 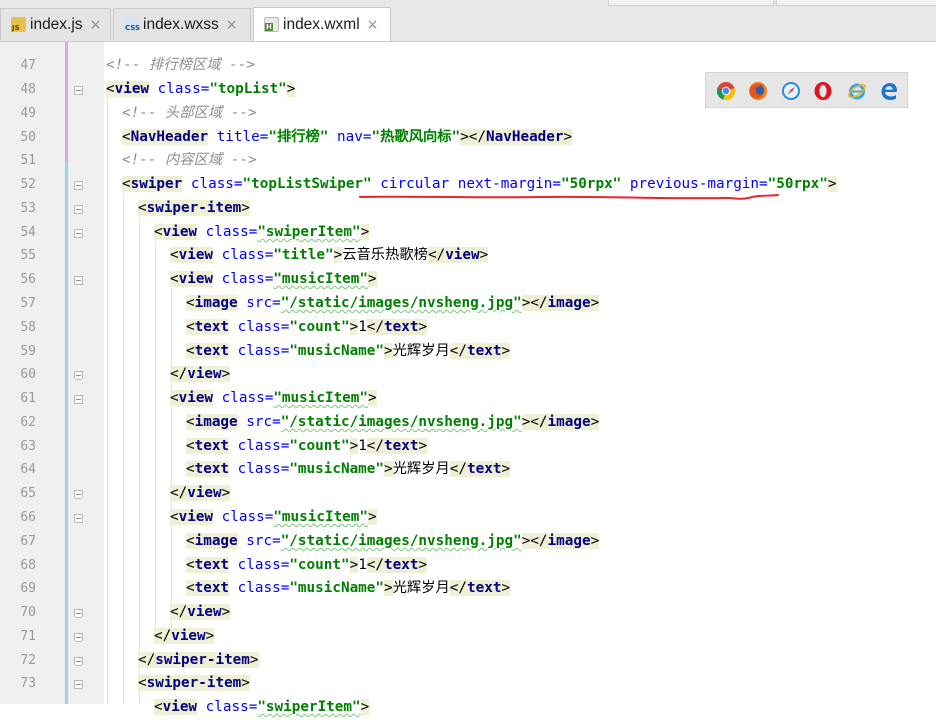 I want to click on firefox-icon, so click(x=758, y=91).